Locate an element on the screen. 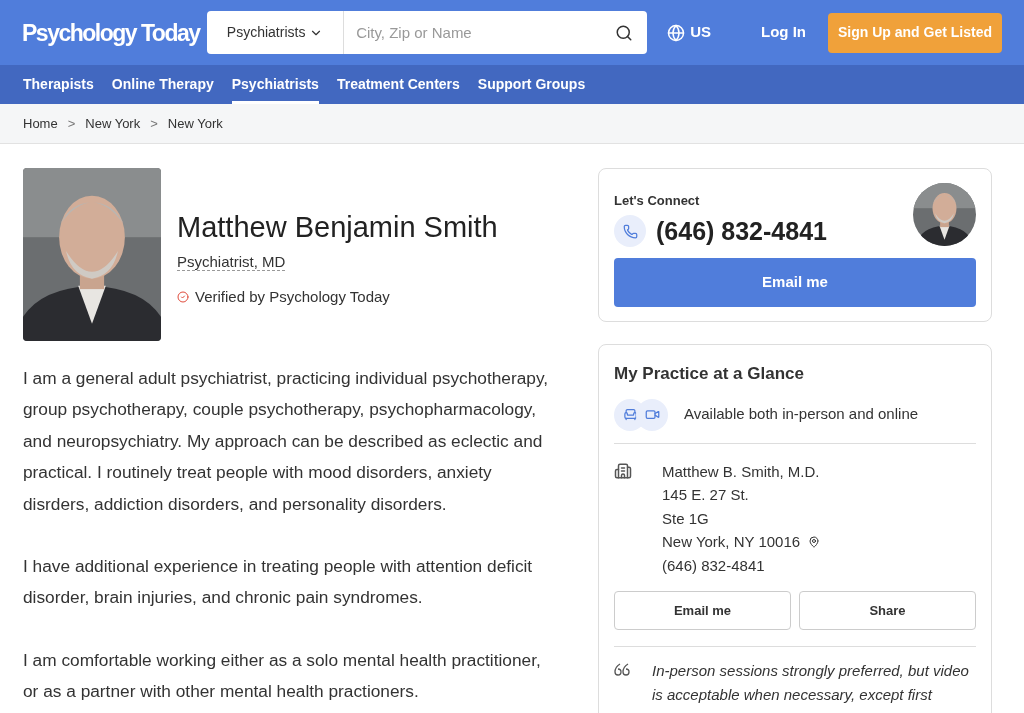 The width and height of the screenshot is (1024, 713). phone-number: (646) 832-4841 is located at coordinates (741, 231).